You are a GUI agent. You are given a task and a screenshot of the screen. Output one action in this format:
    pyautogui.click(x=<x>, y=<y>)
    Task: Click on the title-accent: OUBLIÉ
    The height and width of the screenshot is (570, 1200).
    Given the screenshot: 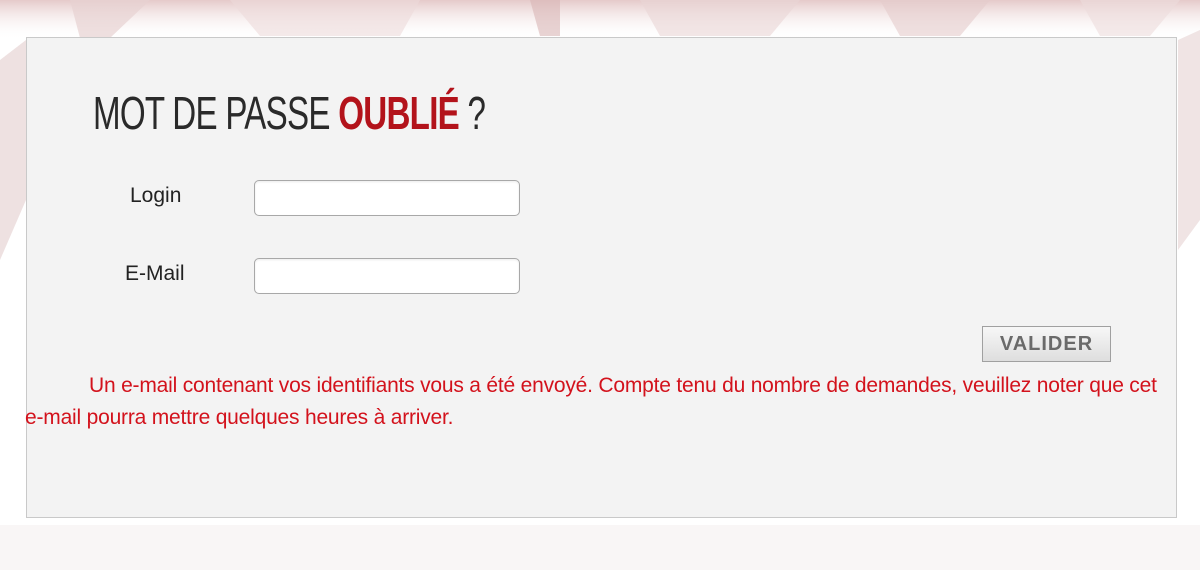 What is the action you would take?
    pyautogui.click(x=399, y=113)
    